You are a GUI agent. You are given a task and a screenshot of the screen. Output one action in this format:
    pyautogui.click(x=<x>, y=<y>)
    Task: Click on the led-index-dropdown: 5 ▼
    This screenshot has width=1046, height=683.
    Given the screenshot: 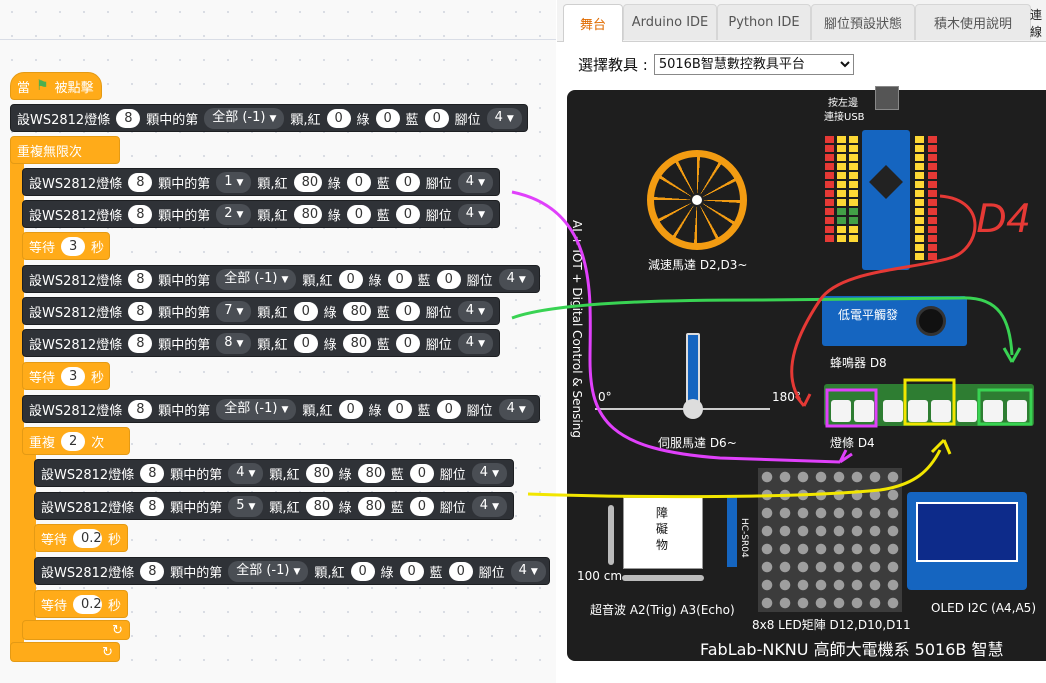 What is the action you would take?
    pyautogui.click(x=246, y=506)
    